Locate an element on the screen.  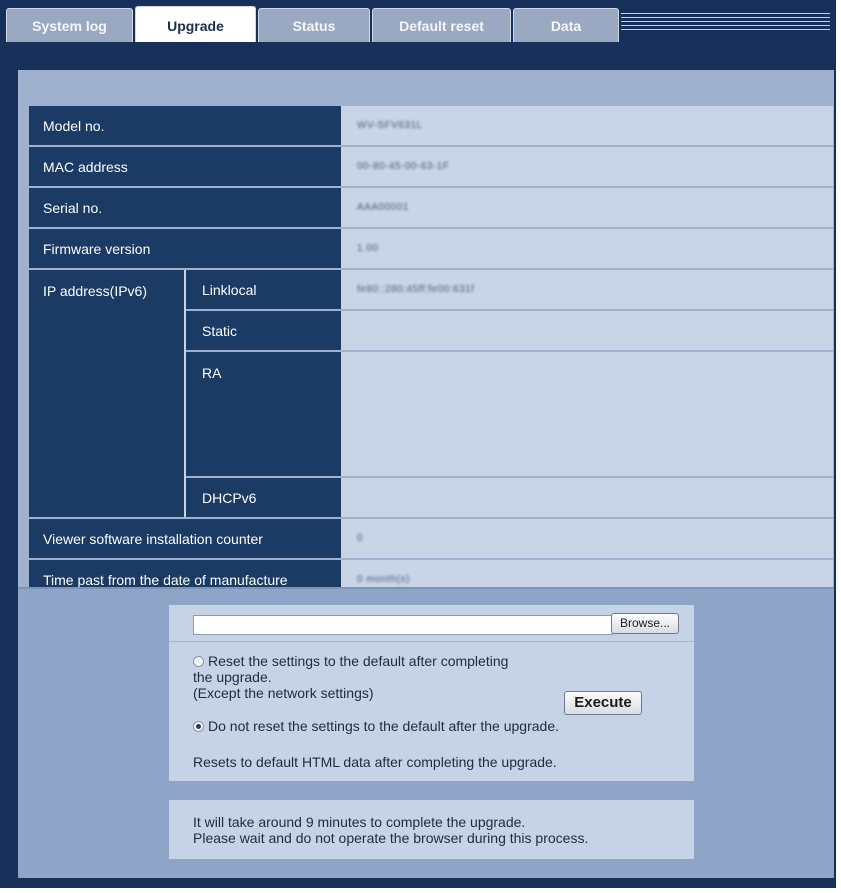
tab-status: Status is located at coordinates (314, 25).